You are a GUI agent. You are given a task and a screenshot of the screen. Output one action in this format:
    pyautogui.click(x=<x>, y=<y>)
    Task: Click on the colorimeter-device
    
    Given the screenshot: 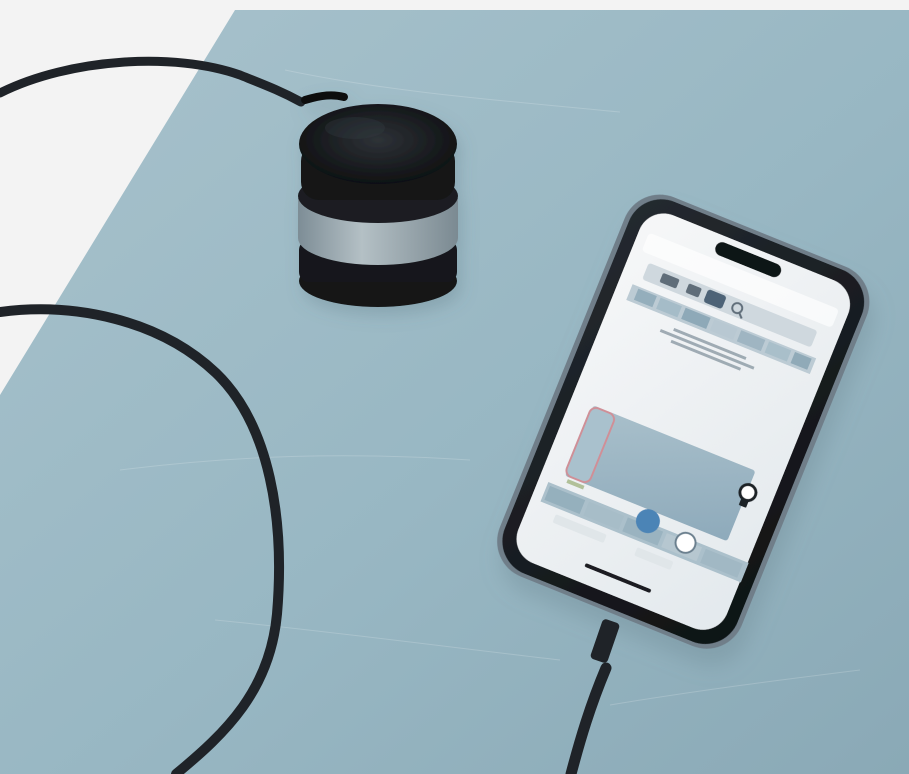 What is the action you would take?
    pyautogui.click(x=378, y=199)
    